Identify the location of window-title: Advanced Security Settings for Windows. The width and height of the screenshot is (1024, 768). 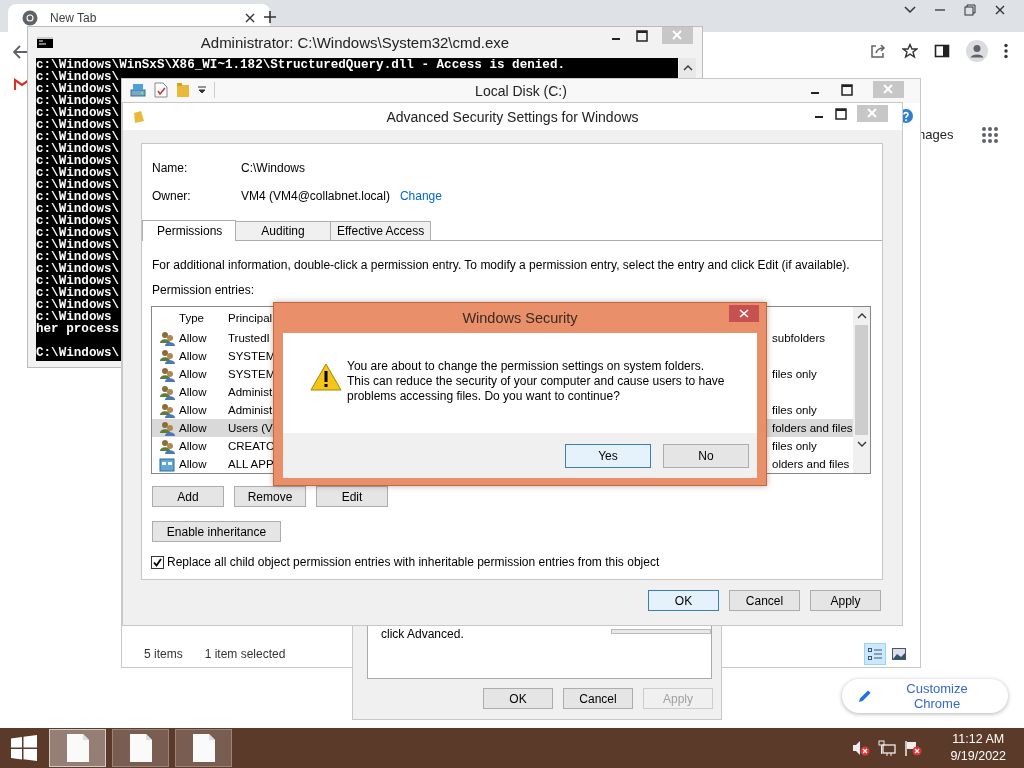
(512, 116).